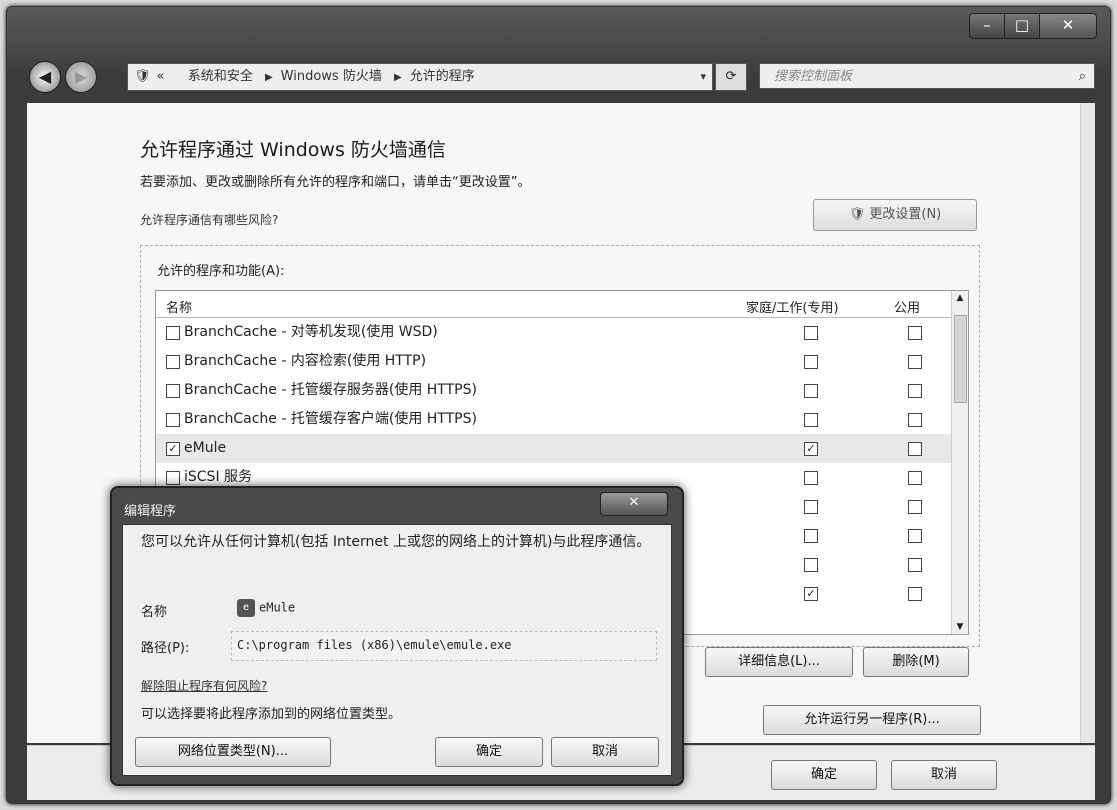 This screenshot has width=1117, height=810. What do you see at coordinates (554, 390) in the screenshot?
I see `program-row: BranchCache - 托管缓存服务器(使用 HTTPS)` at bounding box center [554, 390].